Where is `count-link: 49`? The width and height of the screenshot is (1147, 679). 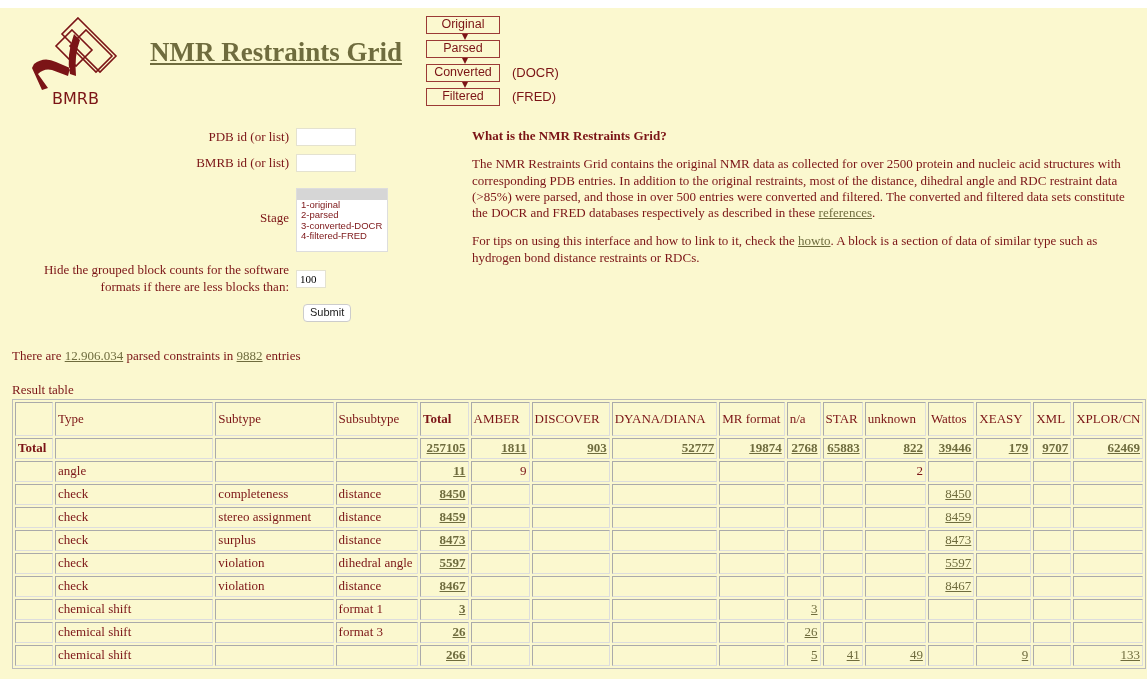 count-link: 49 is located at coordinates (916, 655).